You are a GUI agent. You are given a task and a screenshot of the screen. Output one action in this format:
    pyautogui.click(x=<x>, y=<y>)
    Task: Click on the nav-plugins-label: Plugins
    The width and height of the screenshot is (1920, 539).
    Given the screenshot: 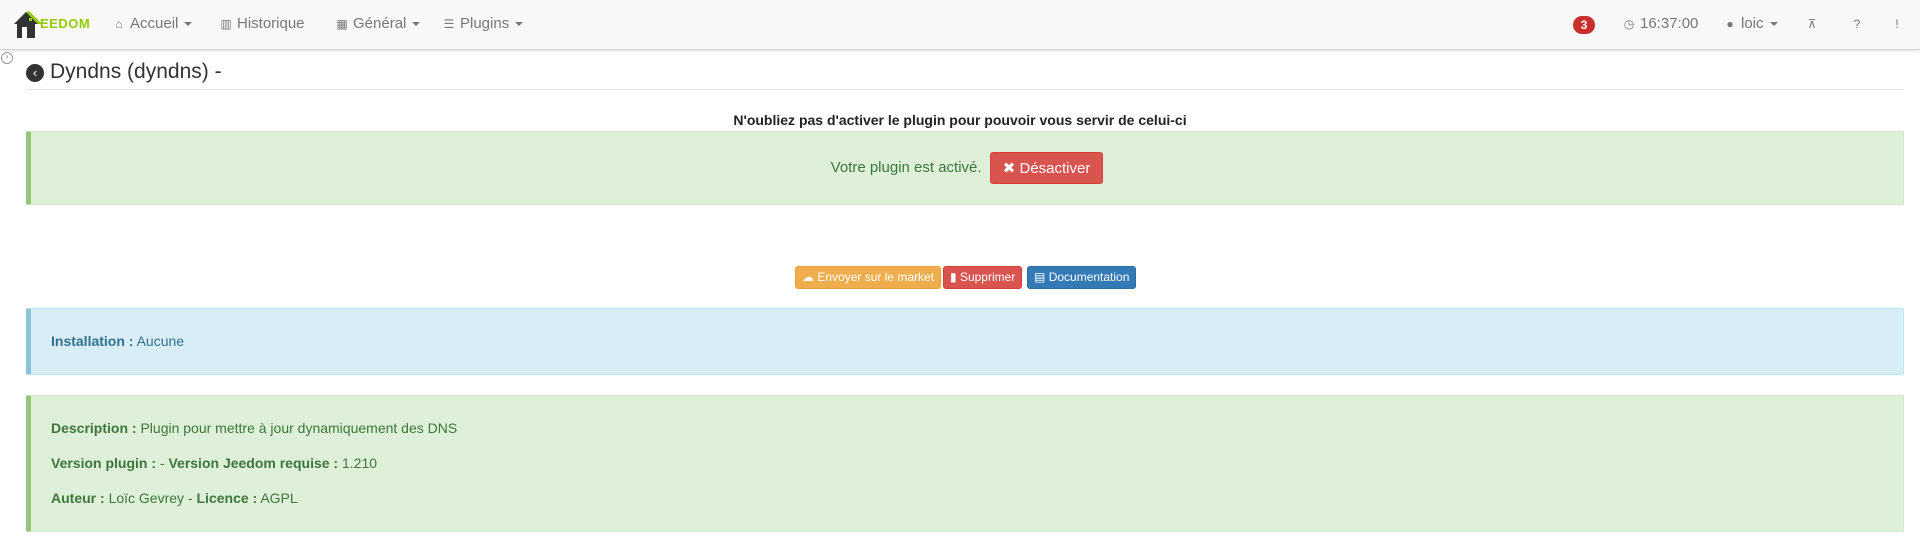 What is the action you would take?
    pyautogui.click(x=485, y=23)
    